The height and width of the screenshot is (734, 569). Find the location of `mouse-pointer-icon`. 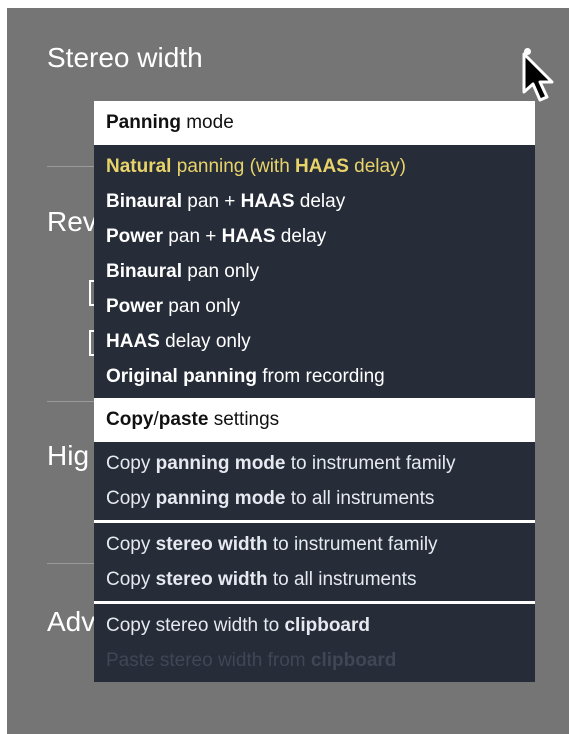

mouse-pointer-icon is located at coordinates (538, 77).